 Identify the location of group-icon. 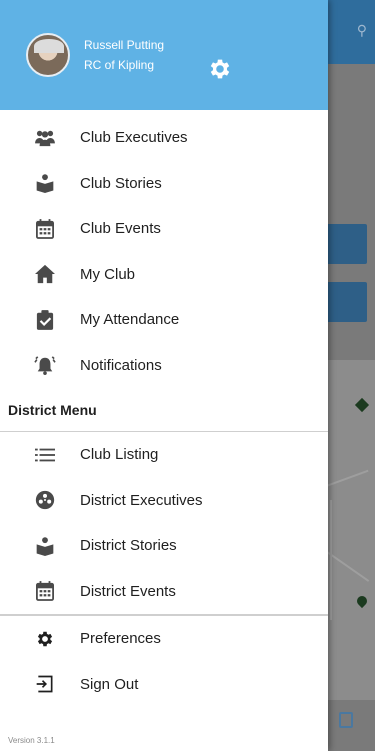
(45, 138).